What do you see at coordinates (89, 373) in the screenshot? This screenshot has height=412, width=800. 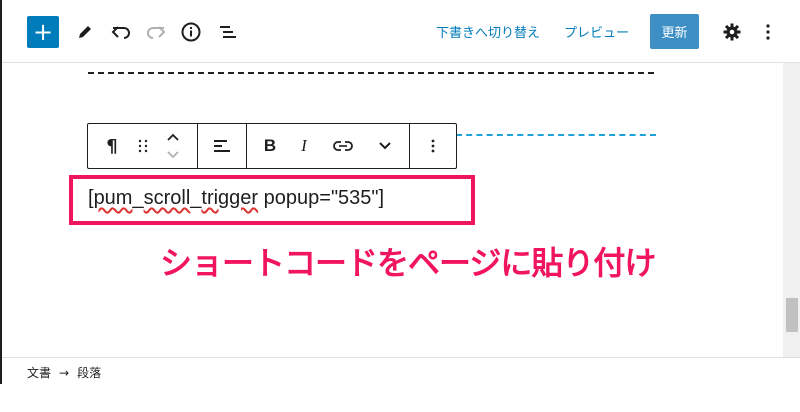 I see `breadcrumb-block: 段落` at bounding box center [89, 373].